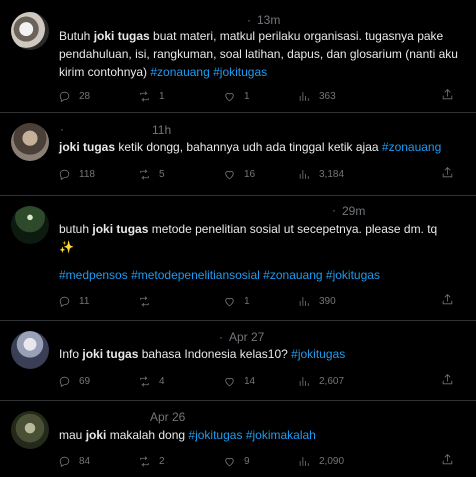 This screenshot has width=476, height=477. Describe the element at coordinates (246, 337) in the screenshot. I see `tweet-time: Apr 27` at that location.